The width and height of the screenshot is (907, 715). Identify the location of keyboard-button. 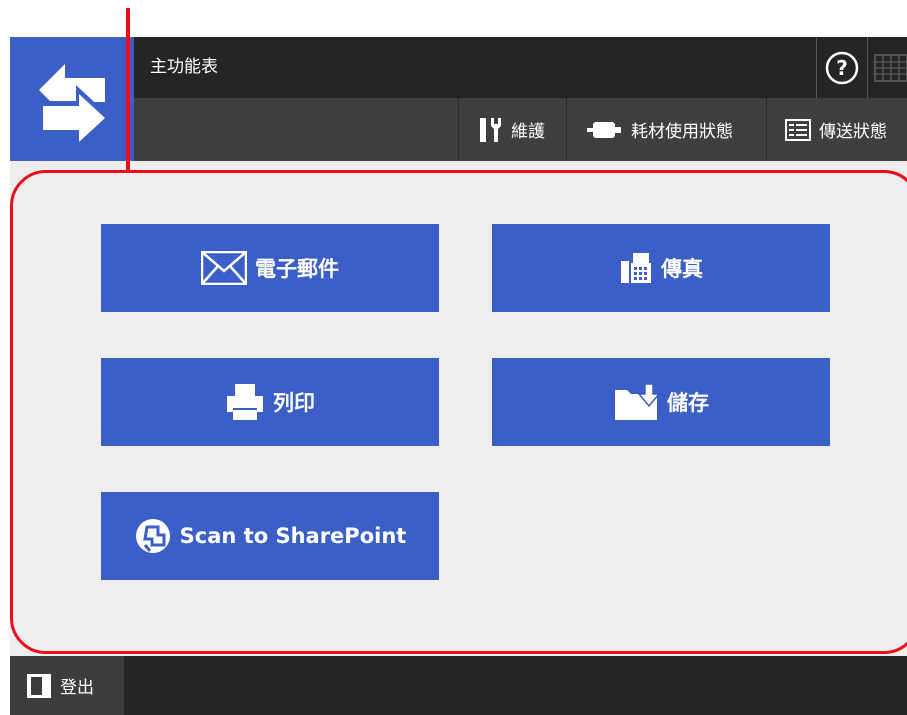
(888, 67).